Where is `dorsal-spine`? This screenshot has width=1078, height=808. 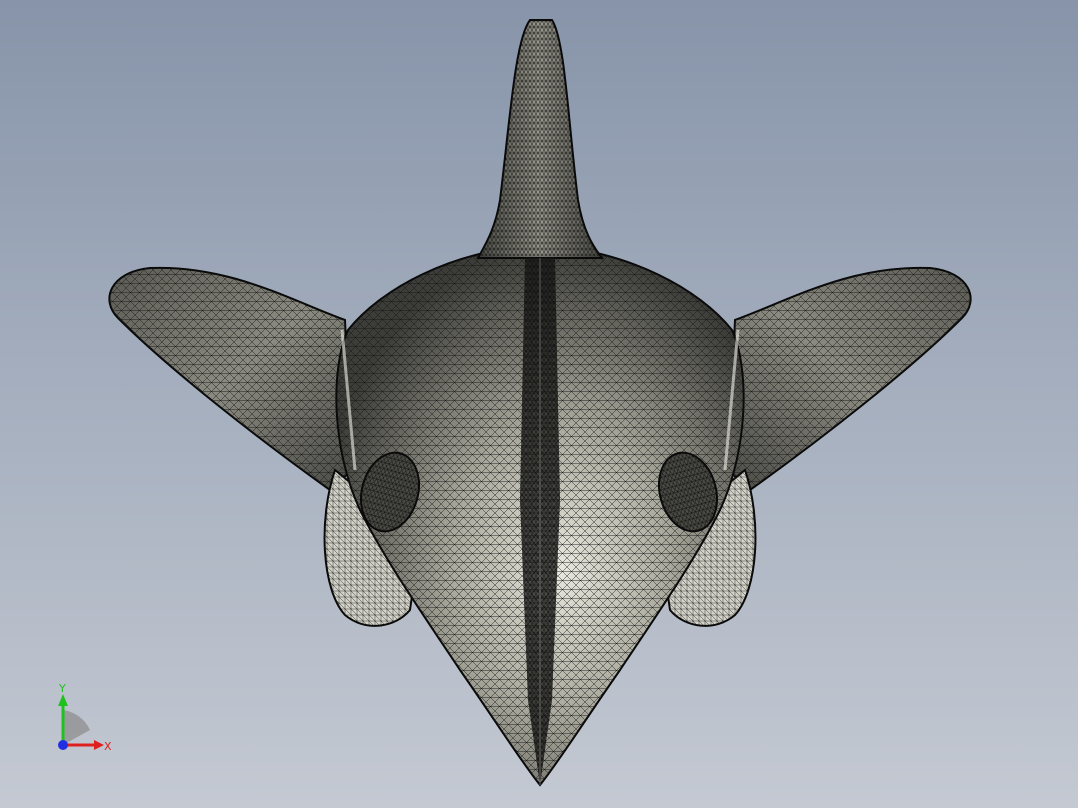
dorsal-spine is located at coordinates (540, 139).